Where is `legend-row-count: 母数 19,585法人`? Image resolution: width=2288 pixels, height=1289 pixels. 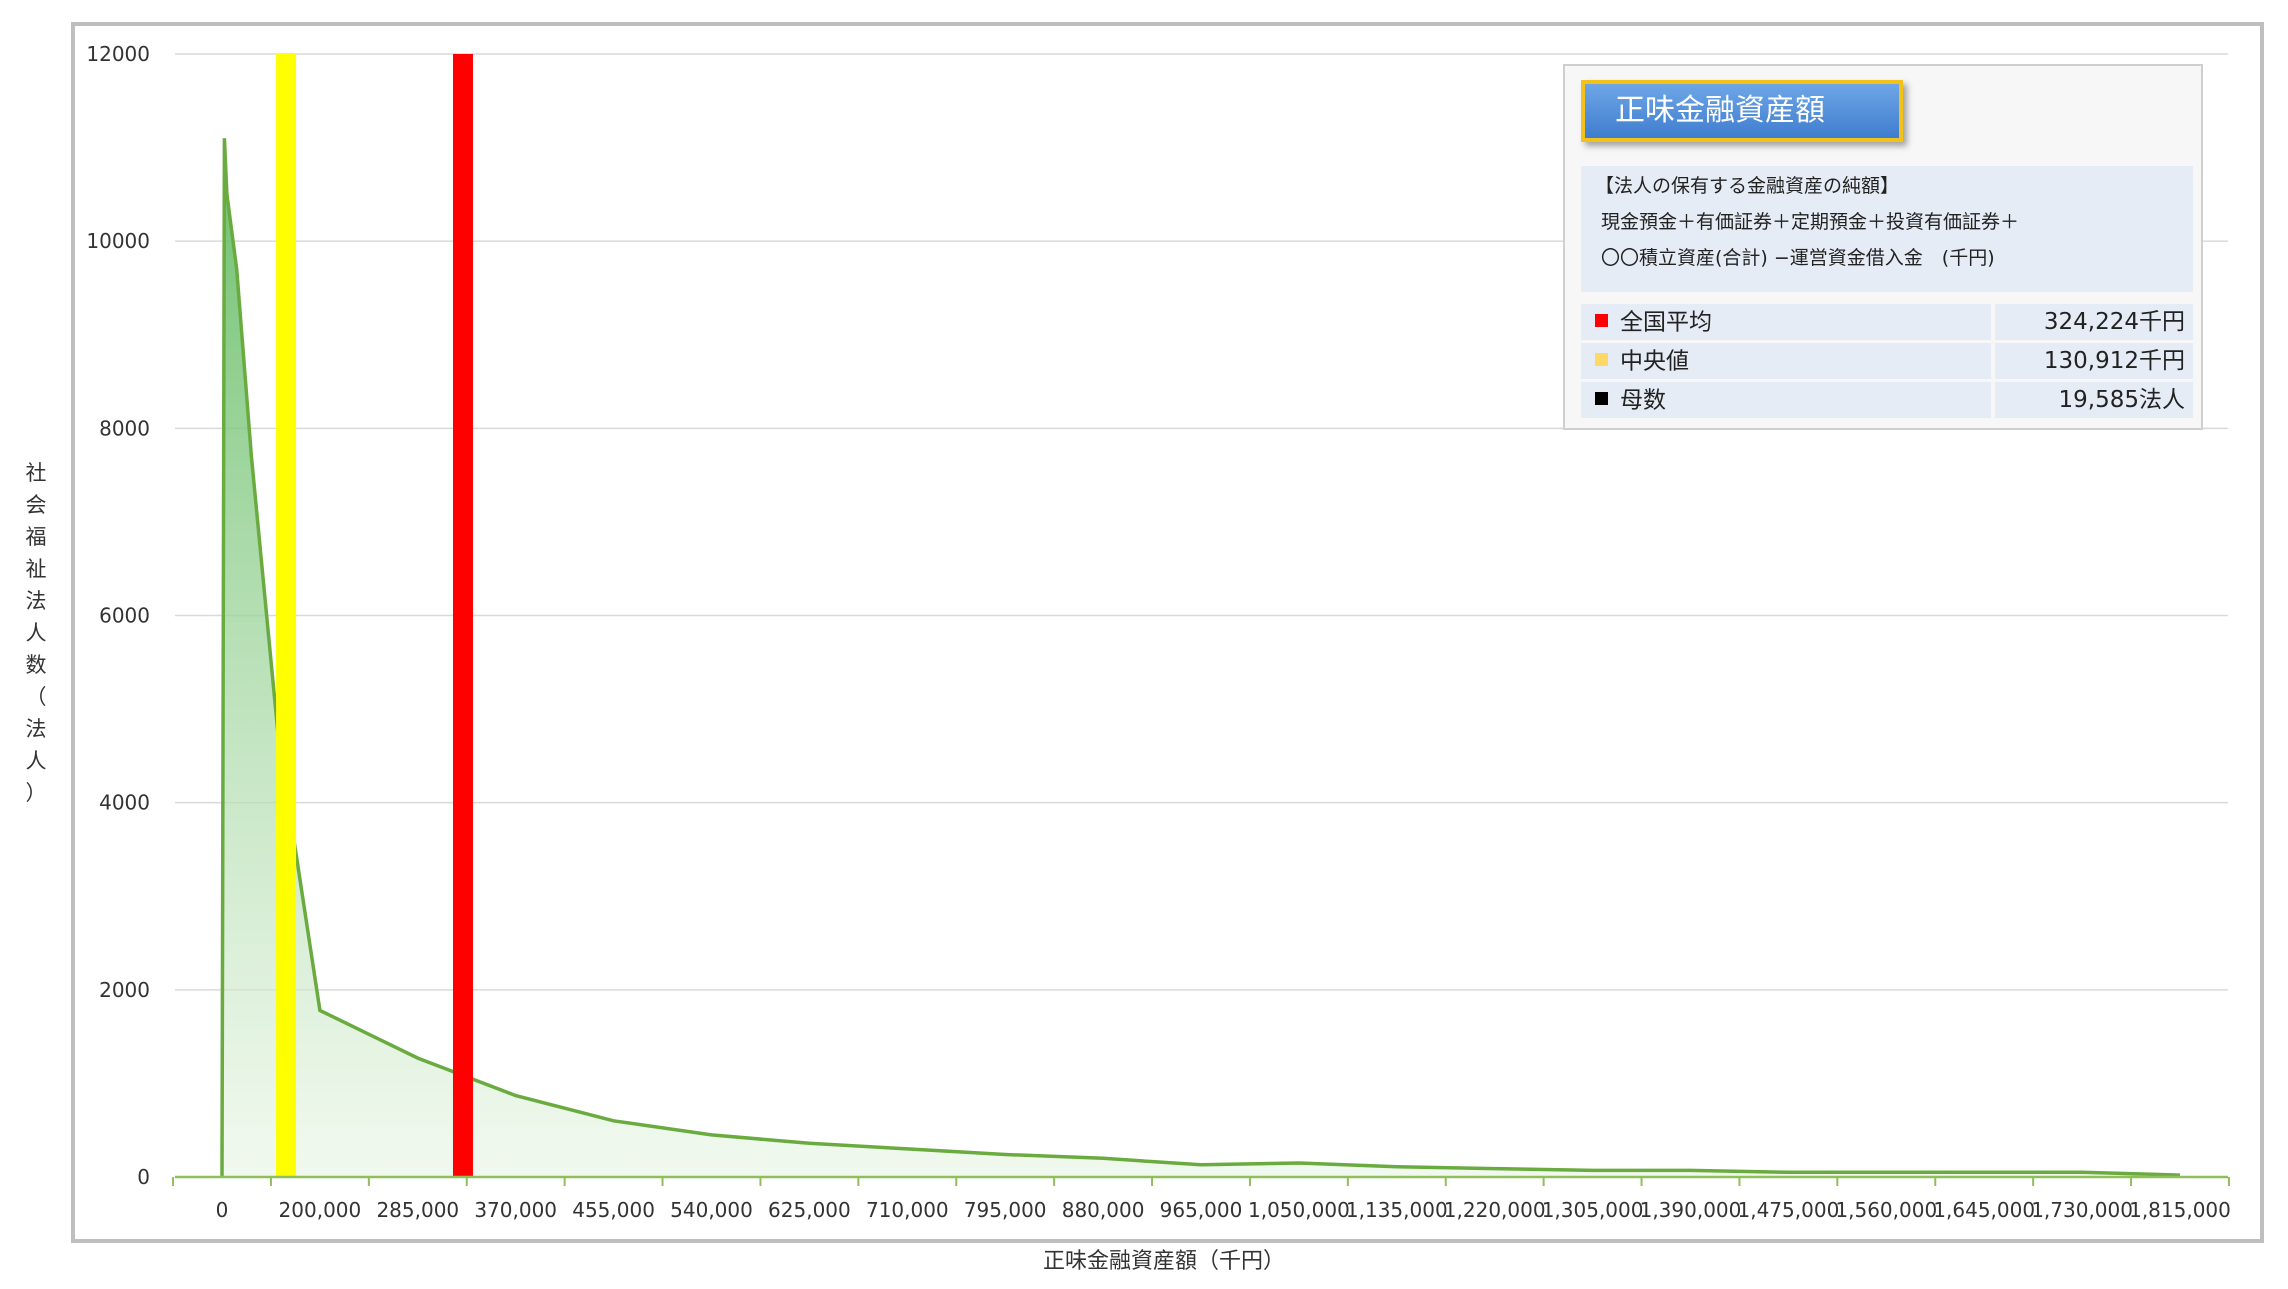
legend-row-count: 母数 19,585法人 is located at coordinates (1887, 400).